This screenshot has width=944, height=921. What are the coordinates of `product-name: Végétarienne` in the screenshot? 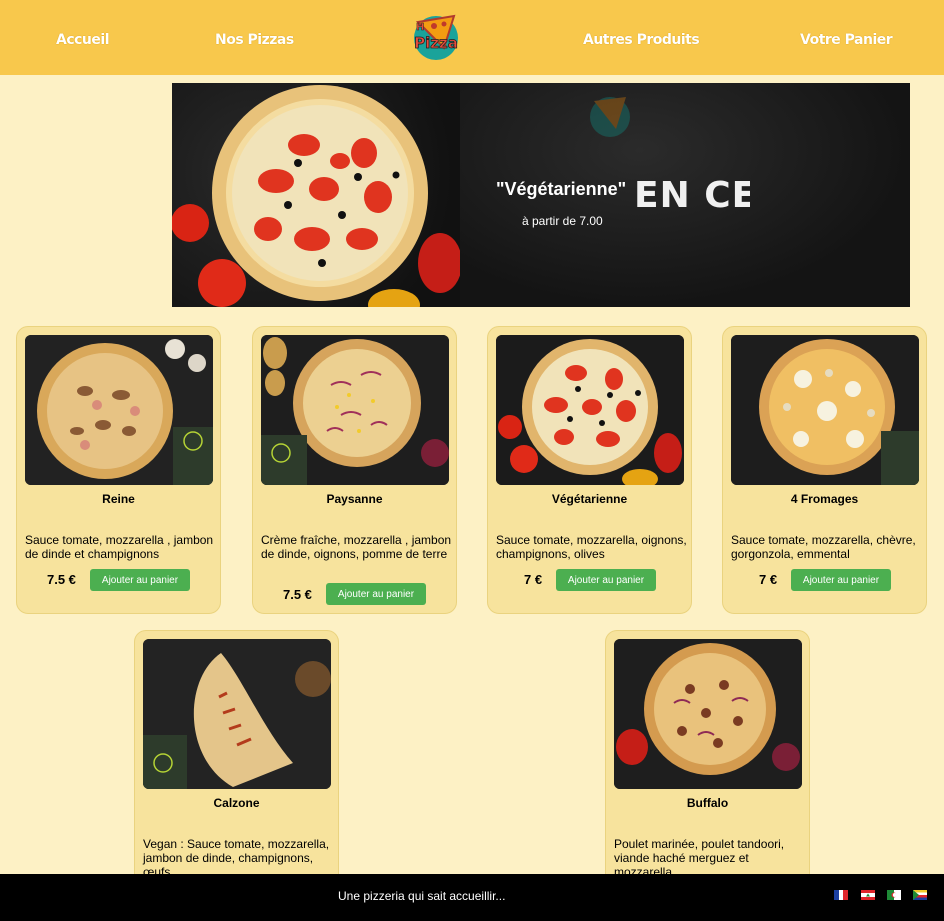 It's located at (589, 499).